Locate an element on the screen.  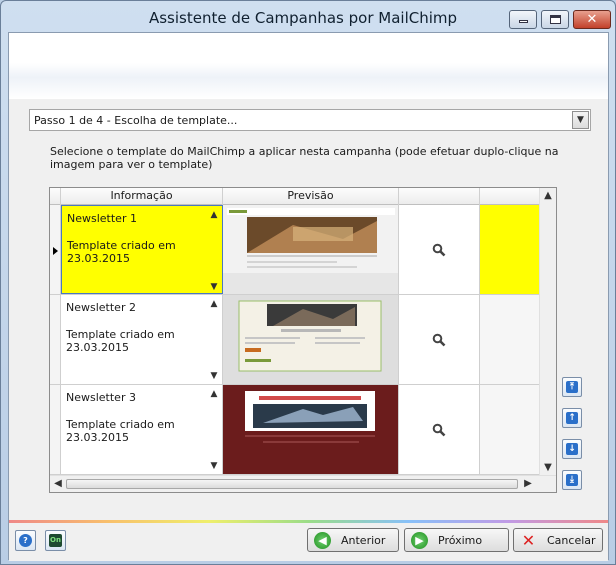
current-row-icon is located at coordinates (55, 251).